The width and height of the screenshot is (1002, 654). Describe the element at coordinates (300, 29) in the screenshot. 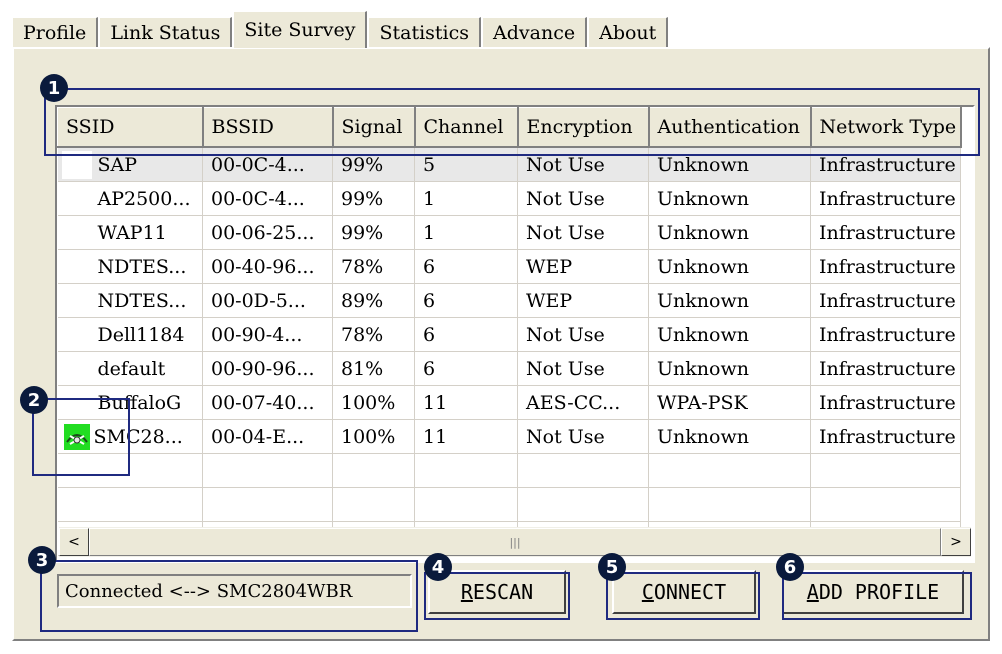

I see `tab-site-survey: Site Survey` at that location.